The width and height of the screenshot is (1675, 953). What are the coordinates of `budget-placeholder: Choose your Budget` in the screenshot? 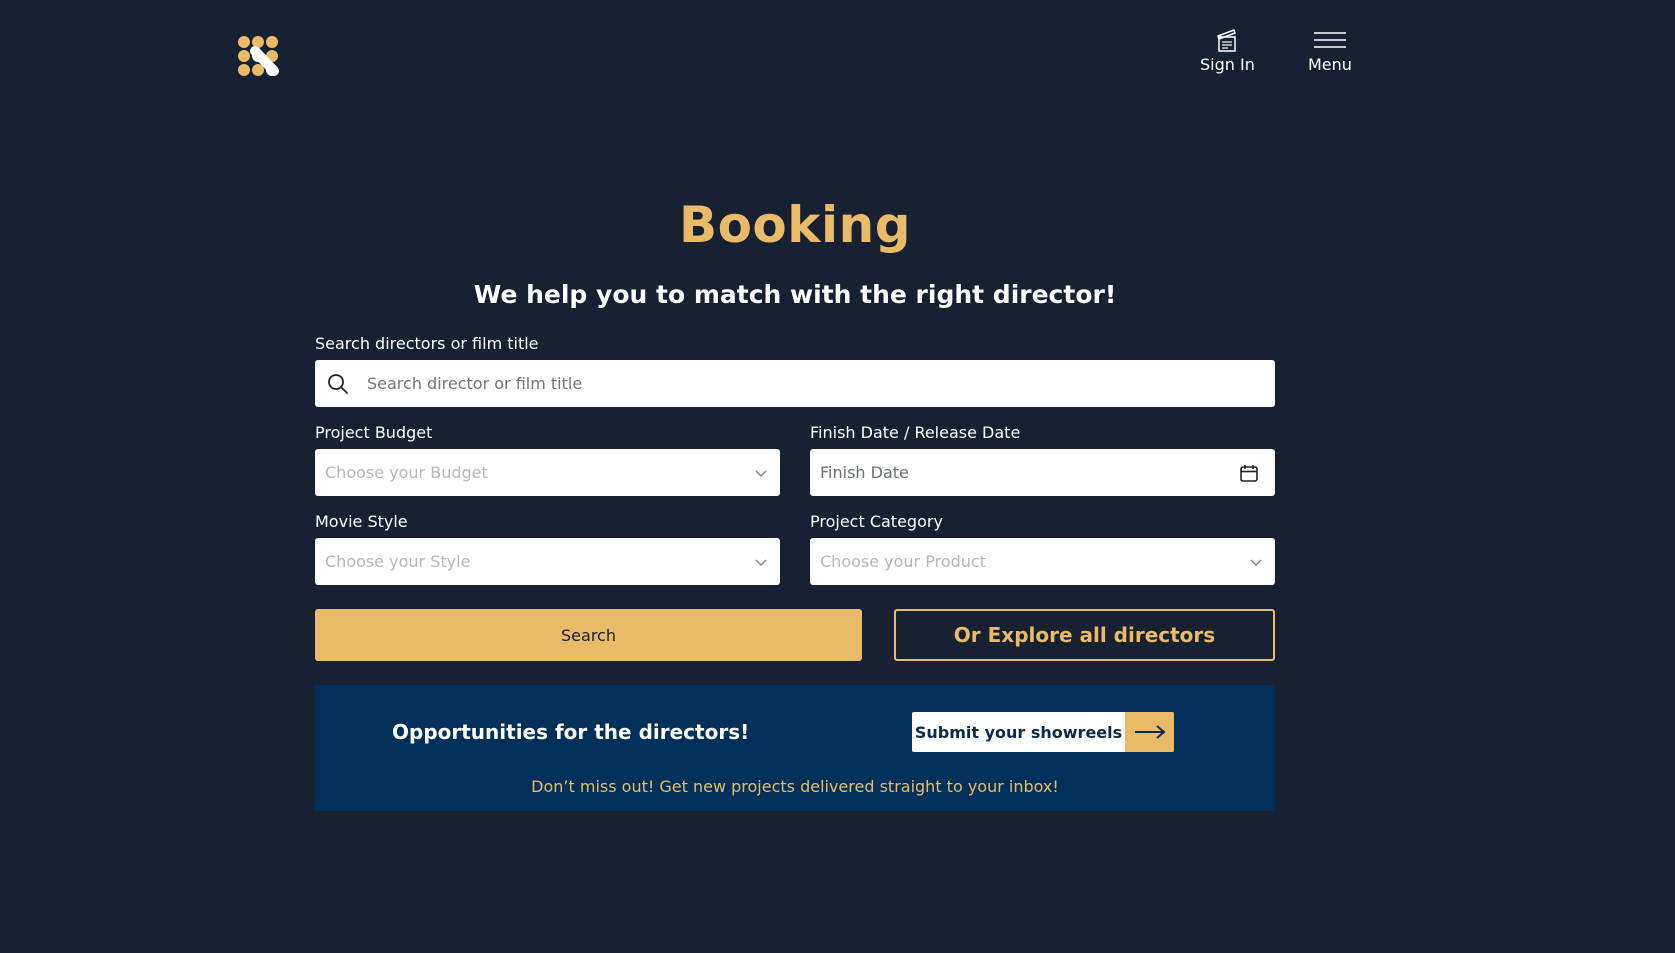 It's located at (406, 472).